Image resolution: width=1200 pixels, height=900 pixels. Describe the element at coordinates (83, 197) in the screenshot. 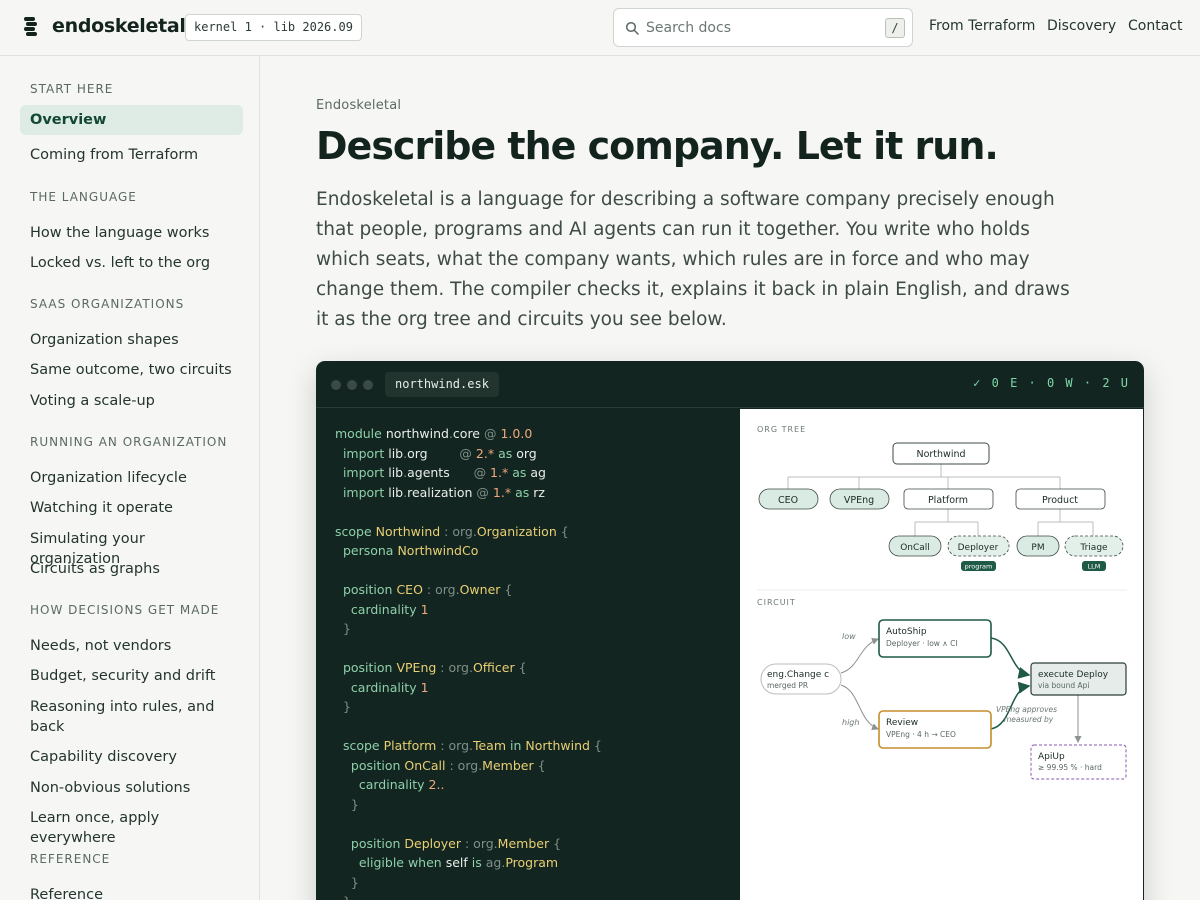

I see `sidebar-section-title: THE LANGUAGE` at that location.